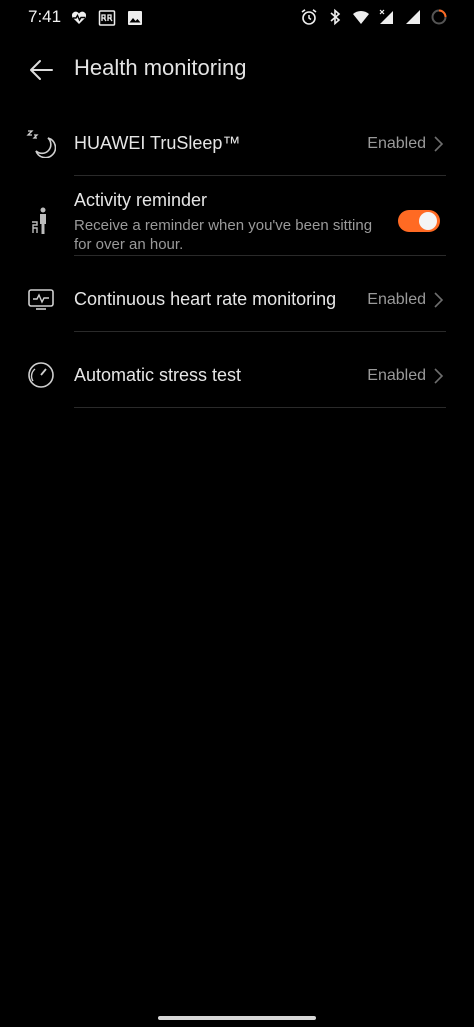 The width and height of the screenshot is (474, 1027). What do you see at coordinates (107, 18) in the screenshot?
I see `rr-icon` at bounding box center [107, 18].